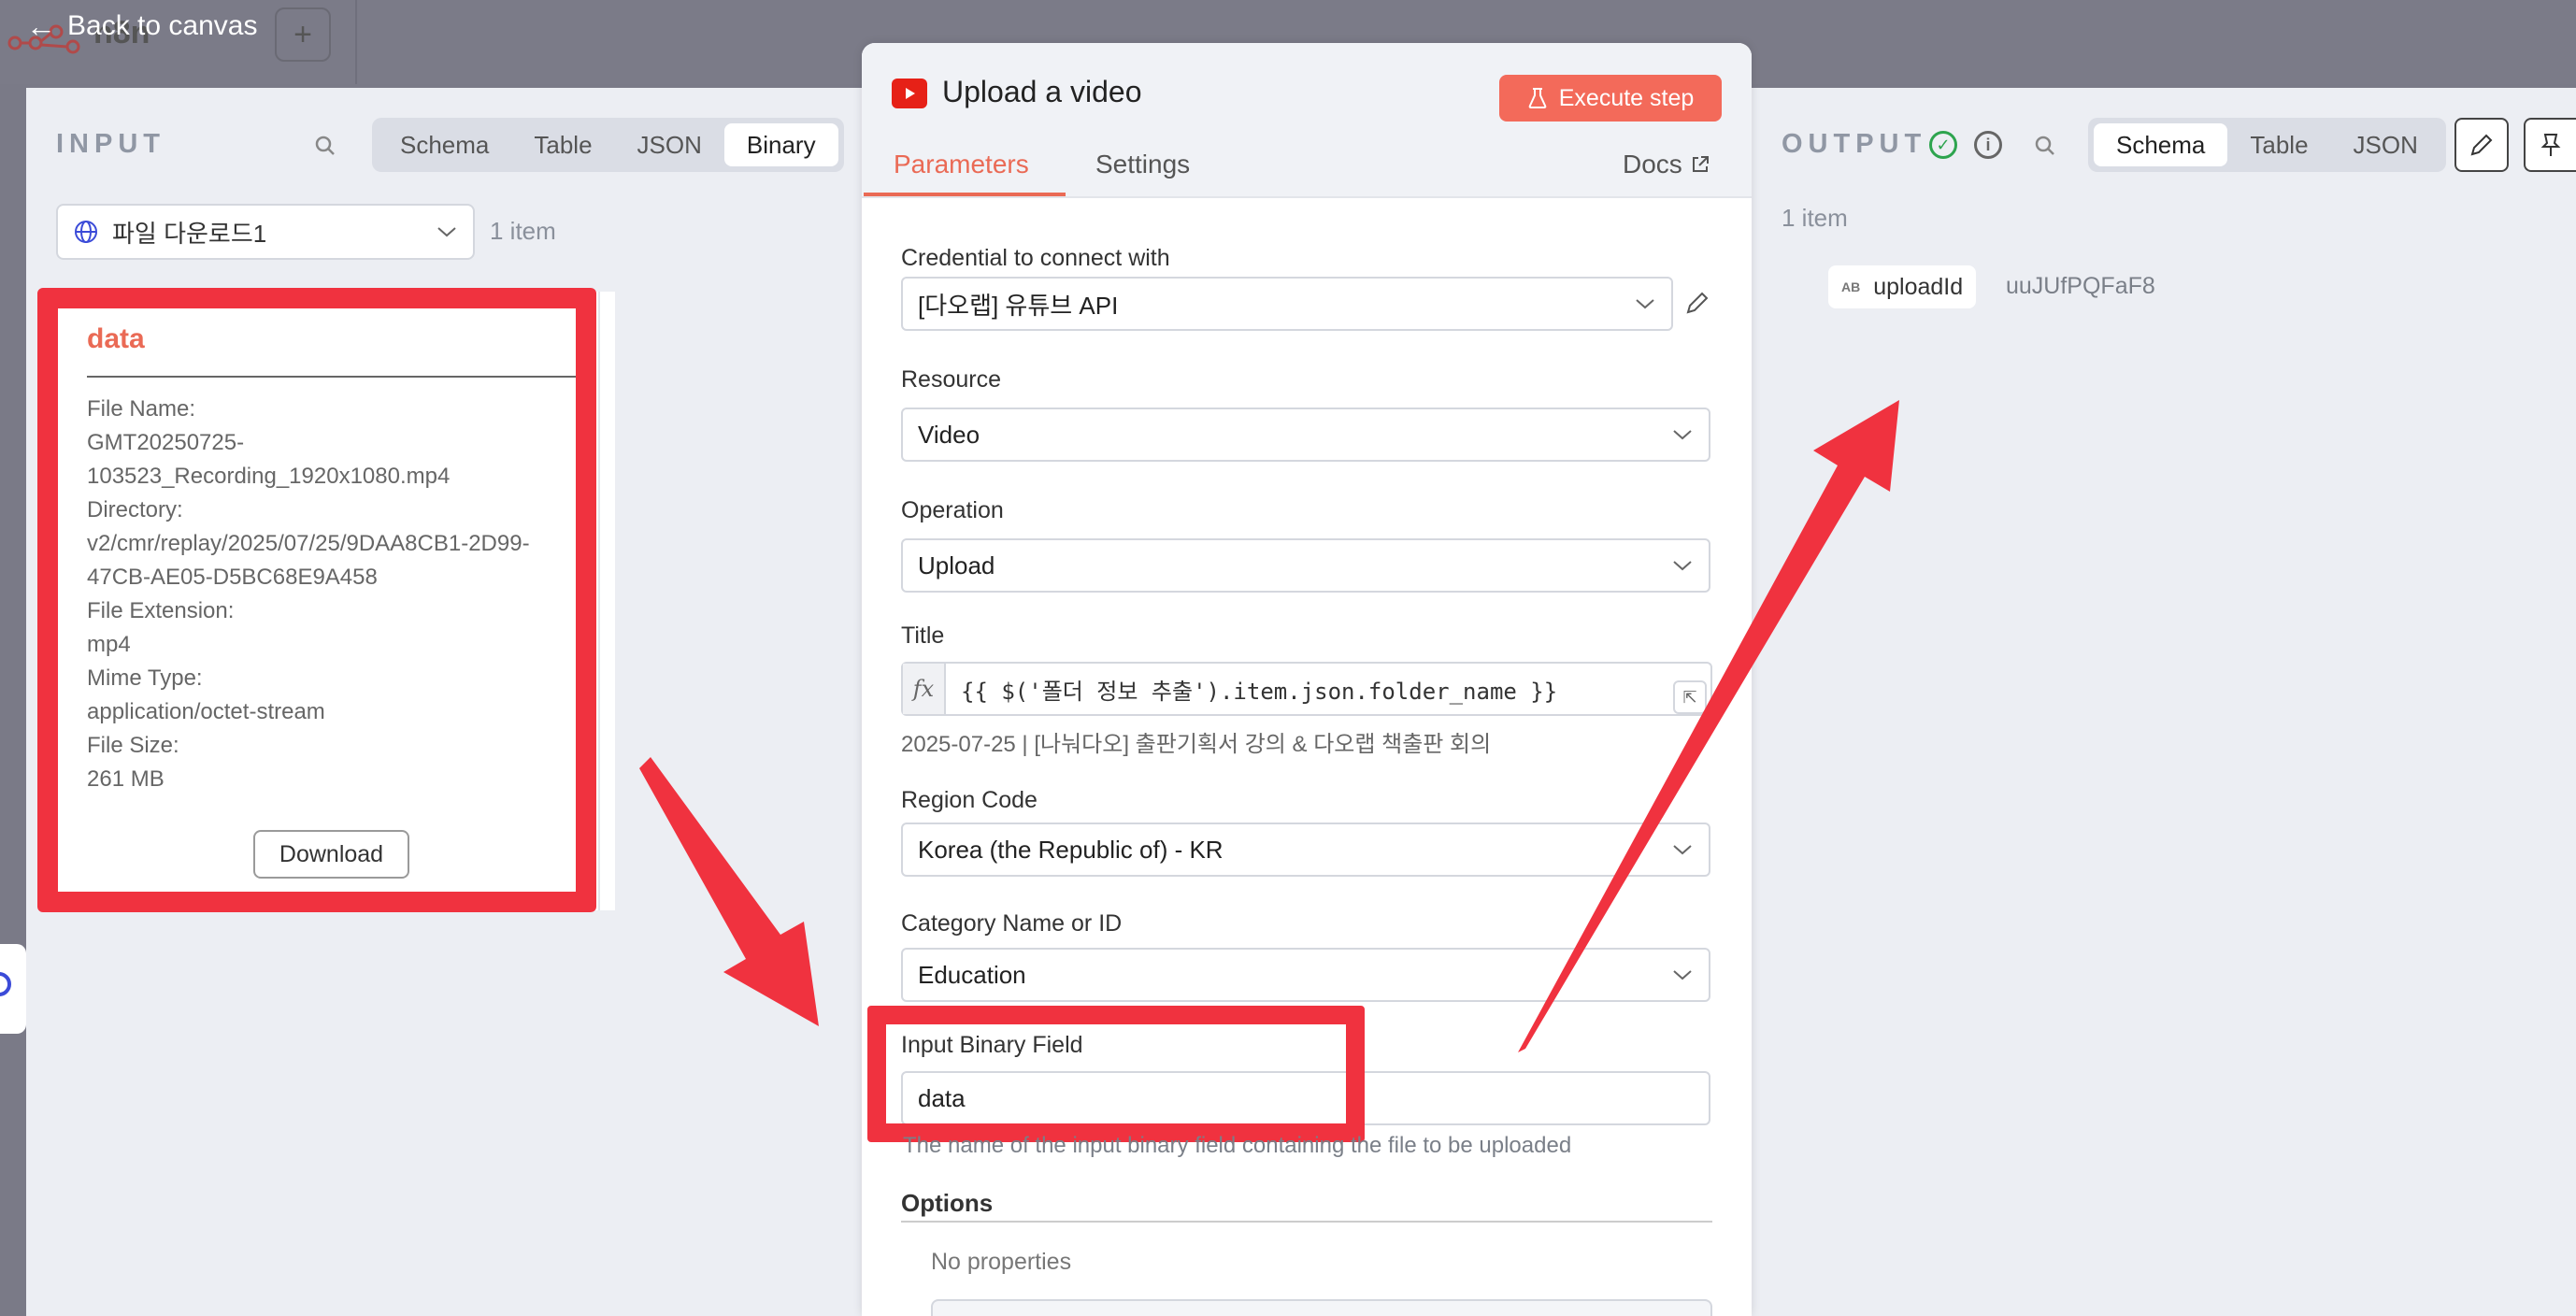 The height and width of the screenshot is (1316, 2576). I want to click on annotation-arrow-to-output, so click(1708, 726).